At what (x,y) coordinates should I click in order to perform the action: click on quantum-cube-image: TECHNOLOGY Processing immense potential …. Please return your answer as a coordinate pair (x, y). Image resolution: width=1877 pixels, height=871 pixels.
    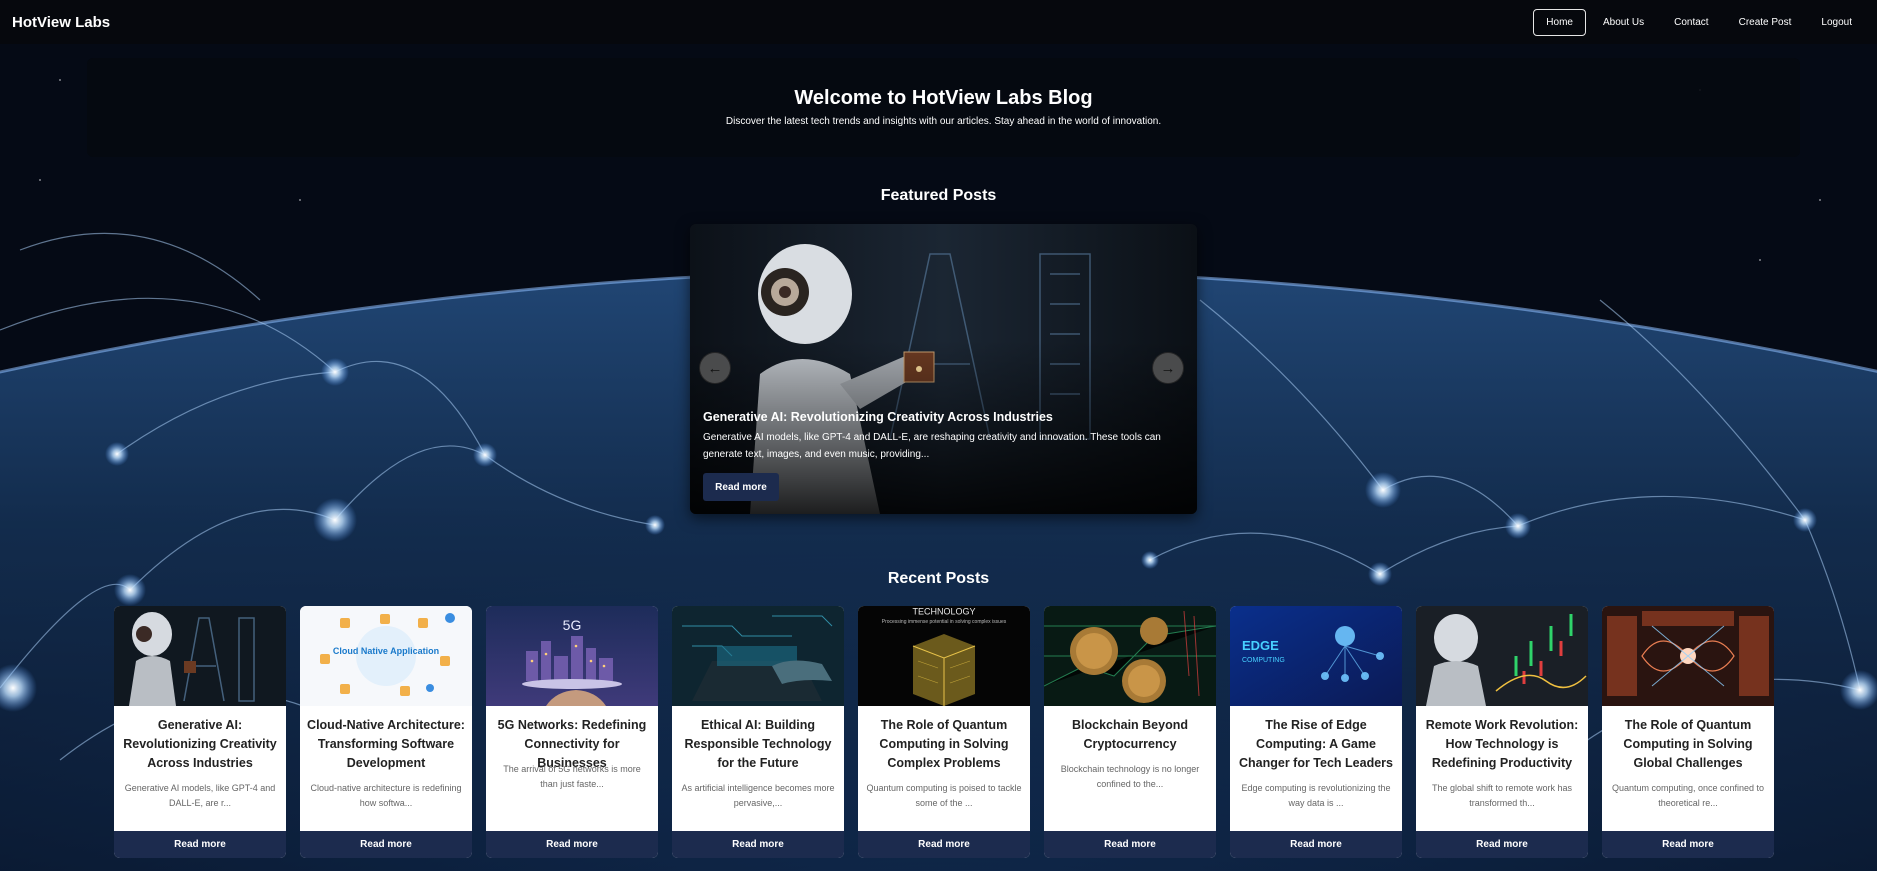
    Looking at the image, I should click on (944, 656).